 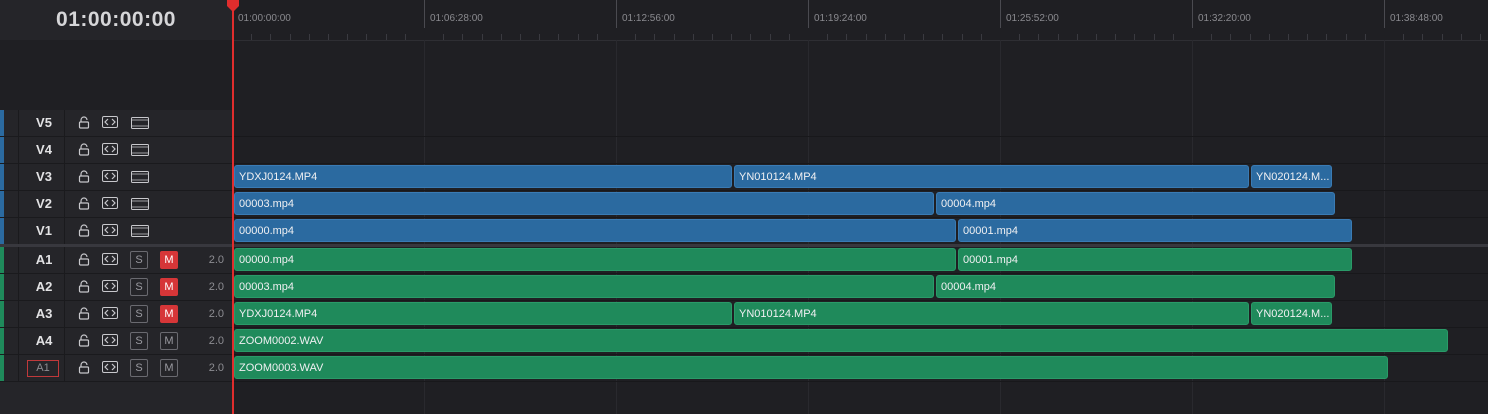 I want to click on video-track-header: V1, so click(x=116, y=231).